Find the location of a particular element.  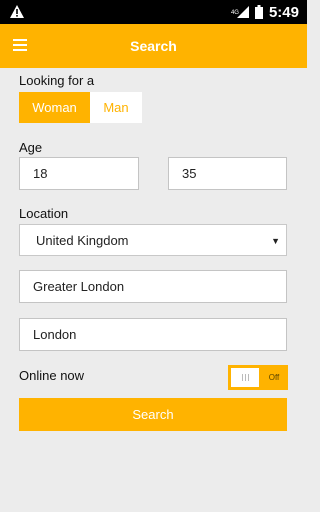

gender-option-woman: Woman is located at coordinates (54, 107).